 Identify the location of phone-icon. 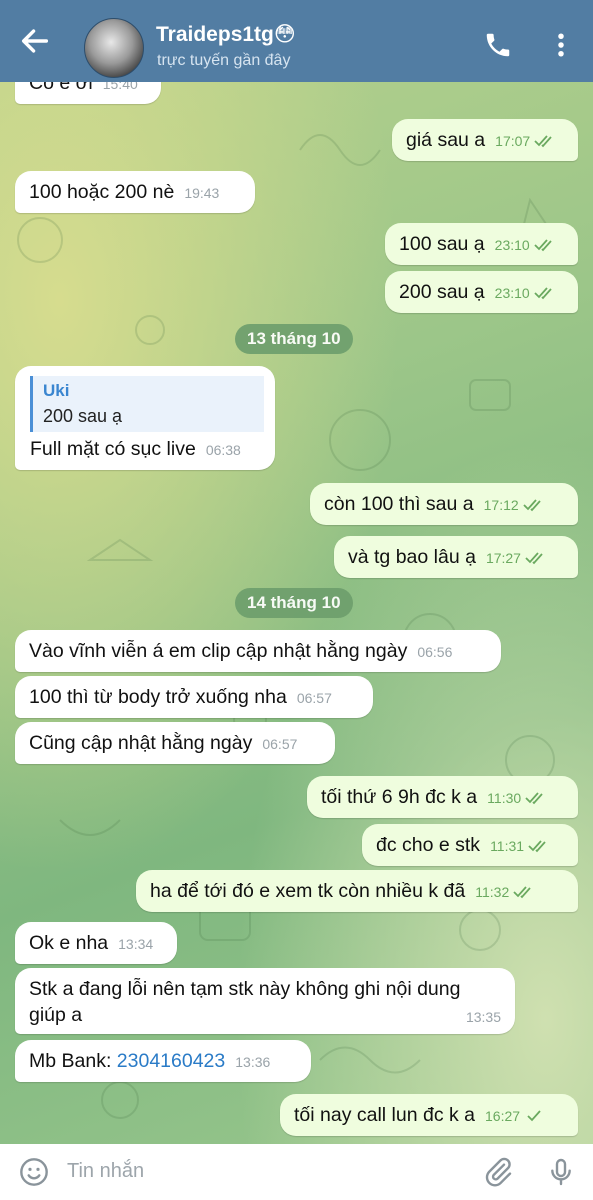
(498, 45).